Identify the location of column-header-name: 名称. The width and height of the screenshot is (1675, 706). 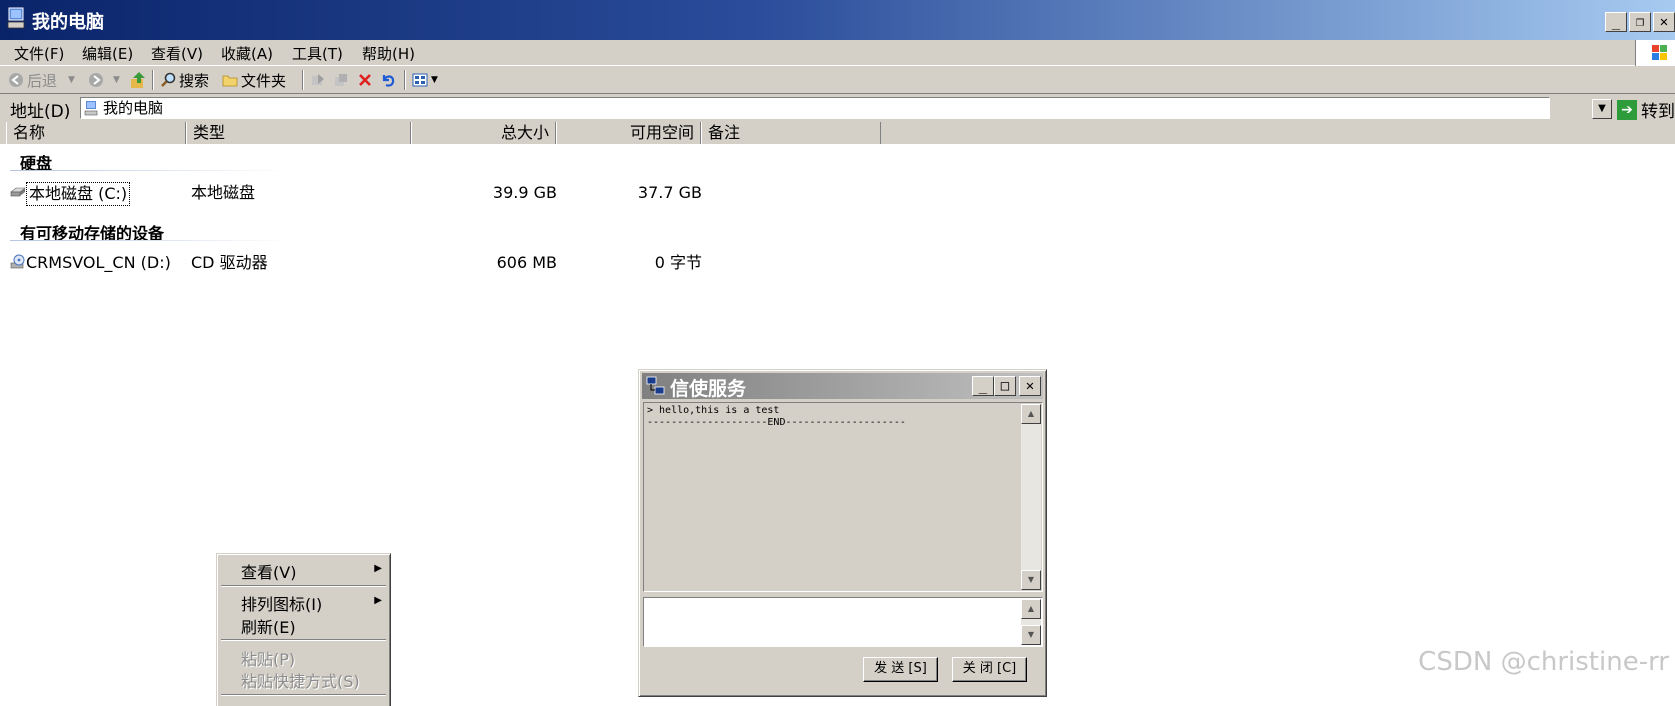
(96, 133).